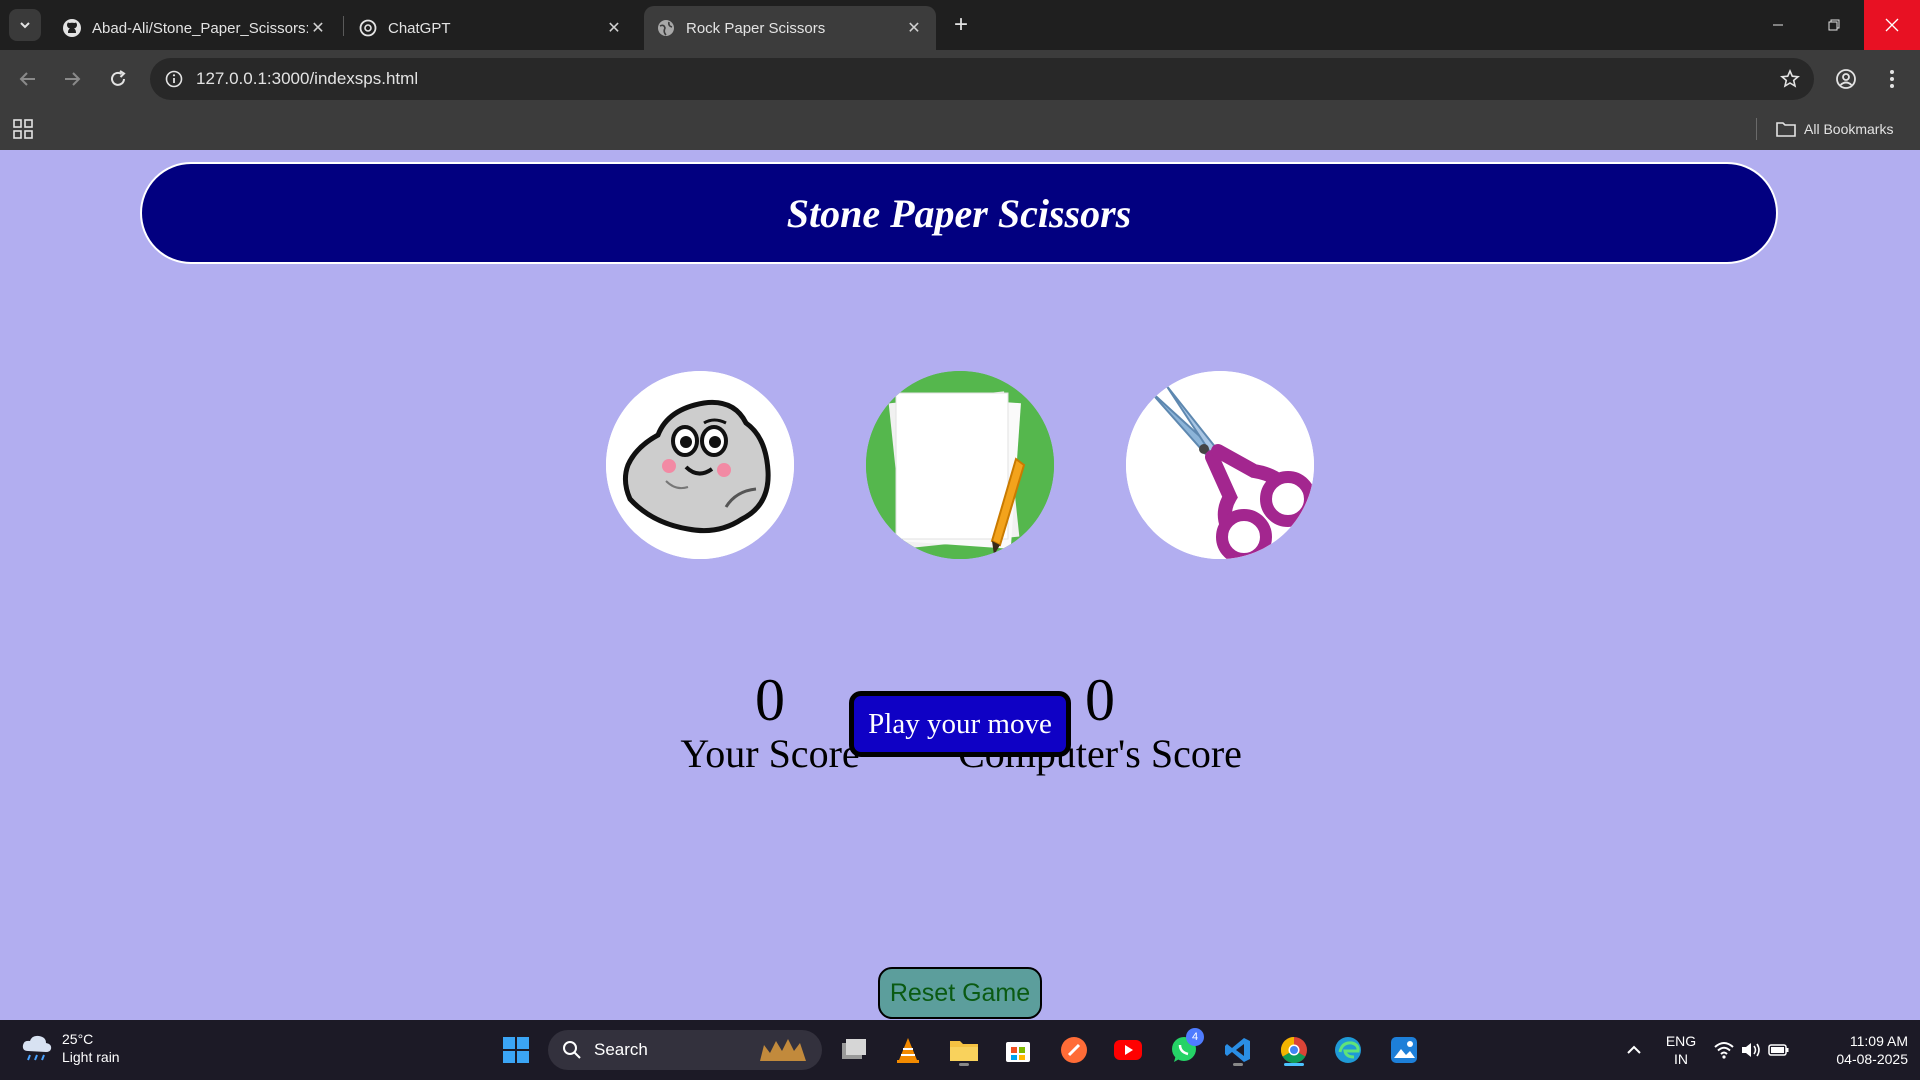 This screenshot has width=1920, height=1080. I want to click on search-highlight-icon, so click(783, 1050).